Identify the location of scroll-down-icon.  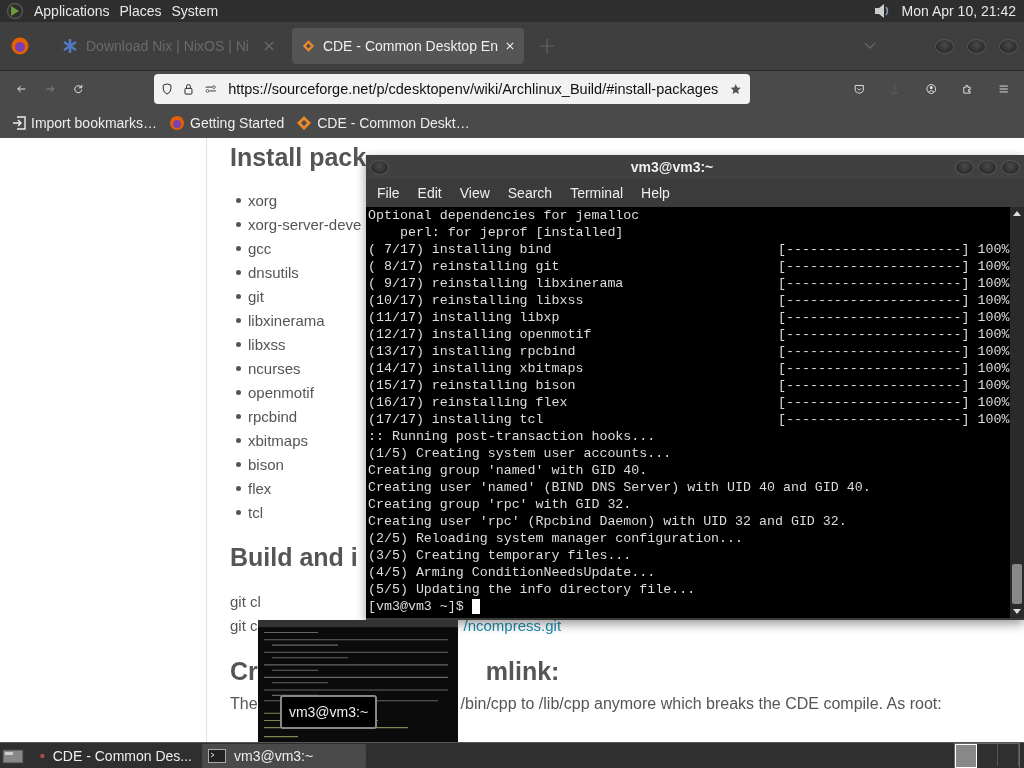
(1017, 612).